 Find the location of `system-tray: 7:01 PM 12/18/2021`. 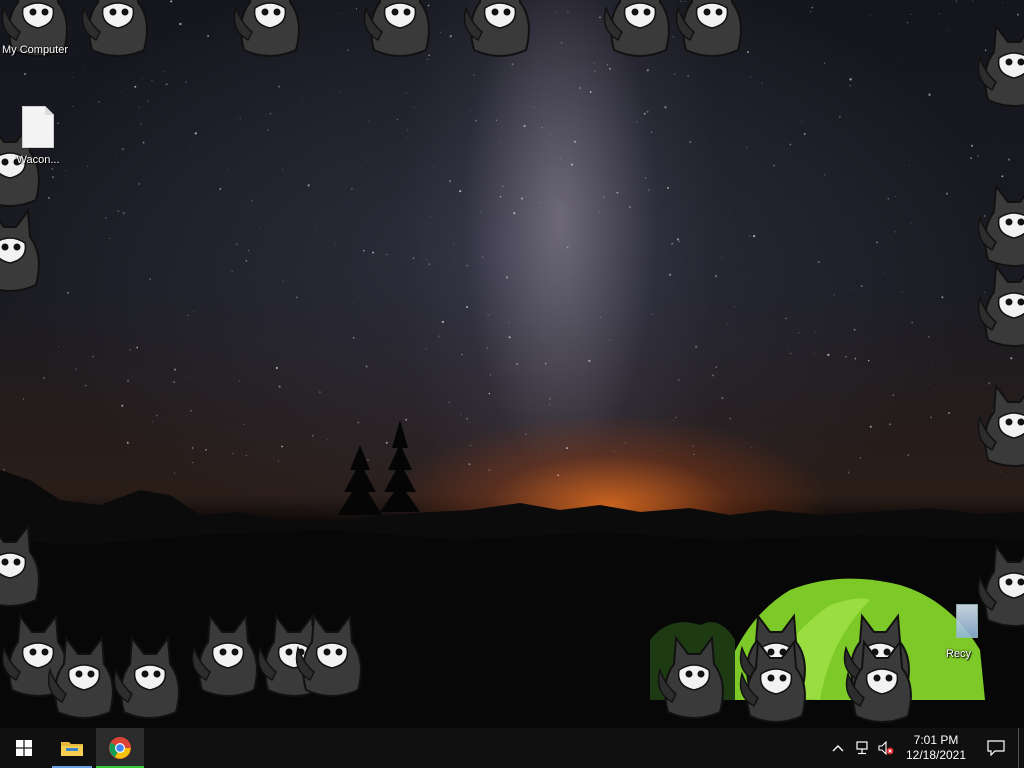

system-tray: 7:01 PM 12/18/2021 is located at coordinates (925, 748).